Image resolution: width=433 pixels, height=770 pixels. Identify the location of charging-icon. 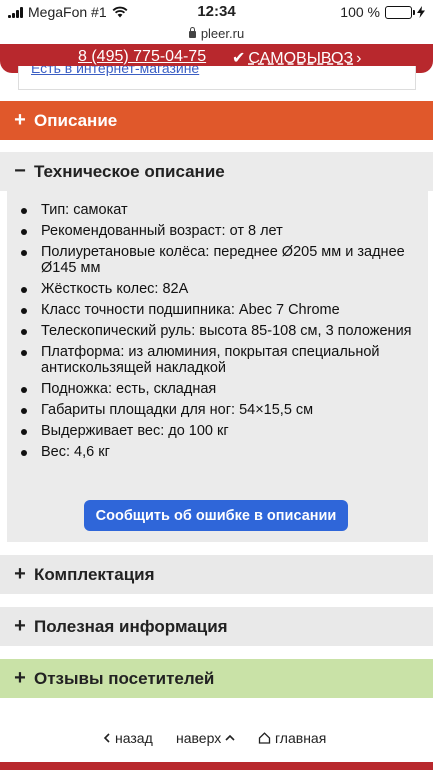
(421, 12).